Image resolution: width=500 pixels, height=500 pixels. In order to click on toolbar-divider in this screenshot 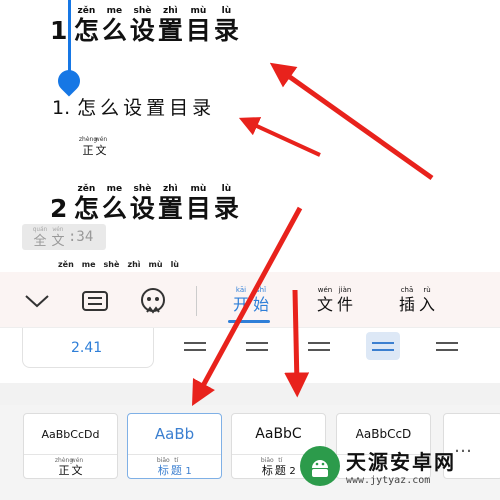, I will do `click(196, 301)`.